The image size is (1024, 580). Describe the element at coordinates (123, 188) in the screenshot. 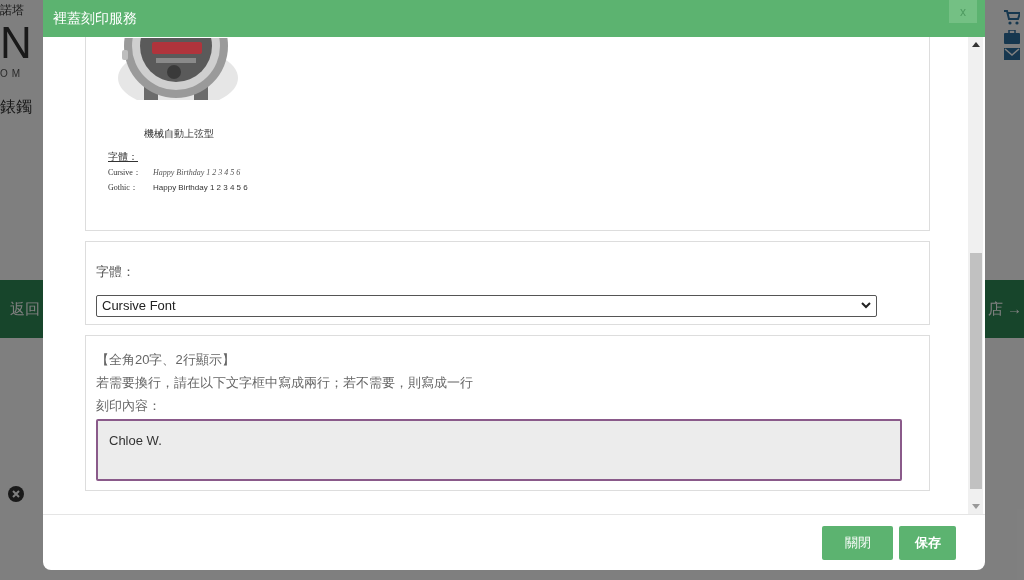

I see `sample-label: Gothic：` at that location.